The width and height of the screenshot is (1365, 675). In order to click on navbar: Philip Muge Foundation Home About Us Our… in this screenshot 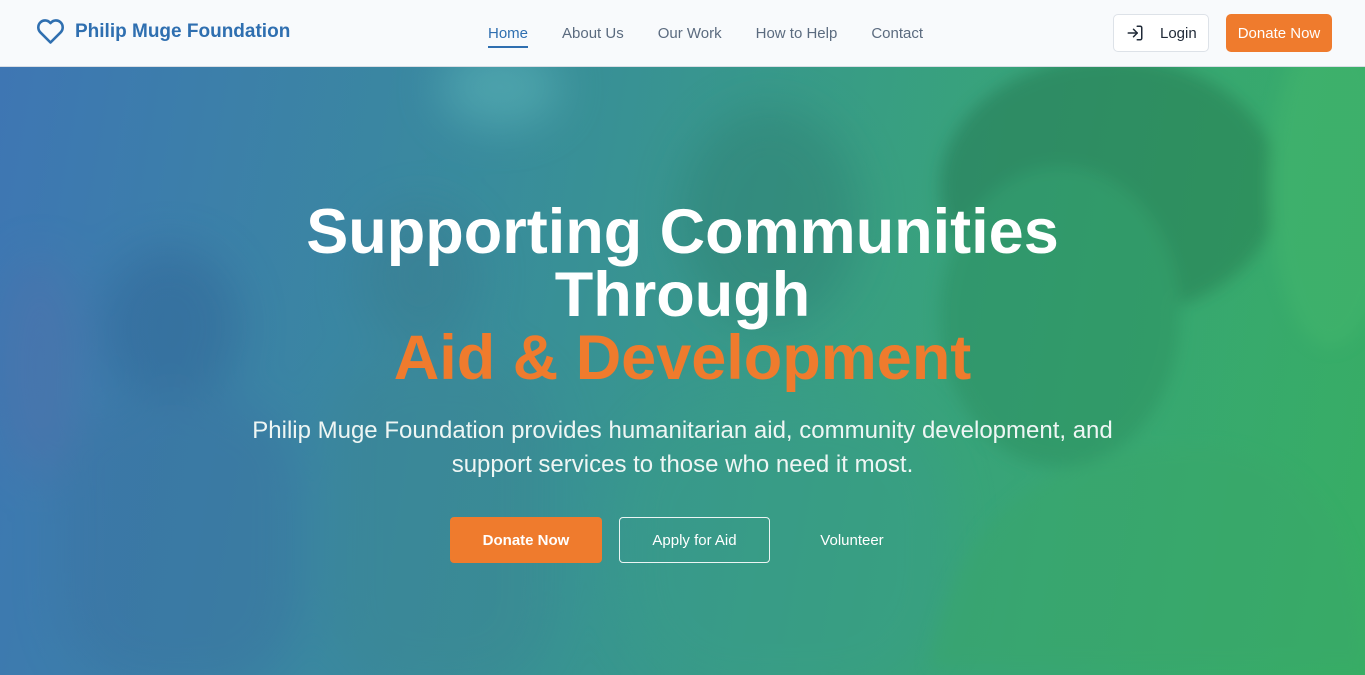, I will do `click(682, 33)`.